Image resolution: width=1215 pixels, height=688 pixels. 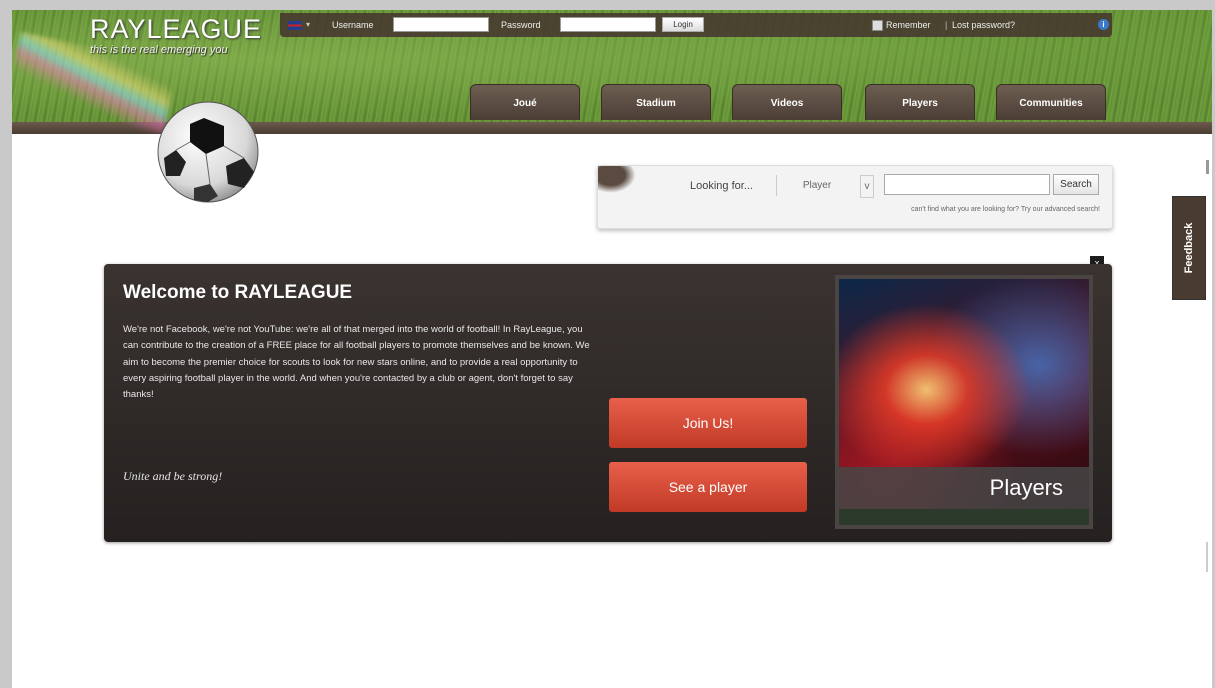 I want to click on password-input, so click(x=608, y=24).